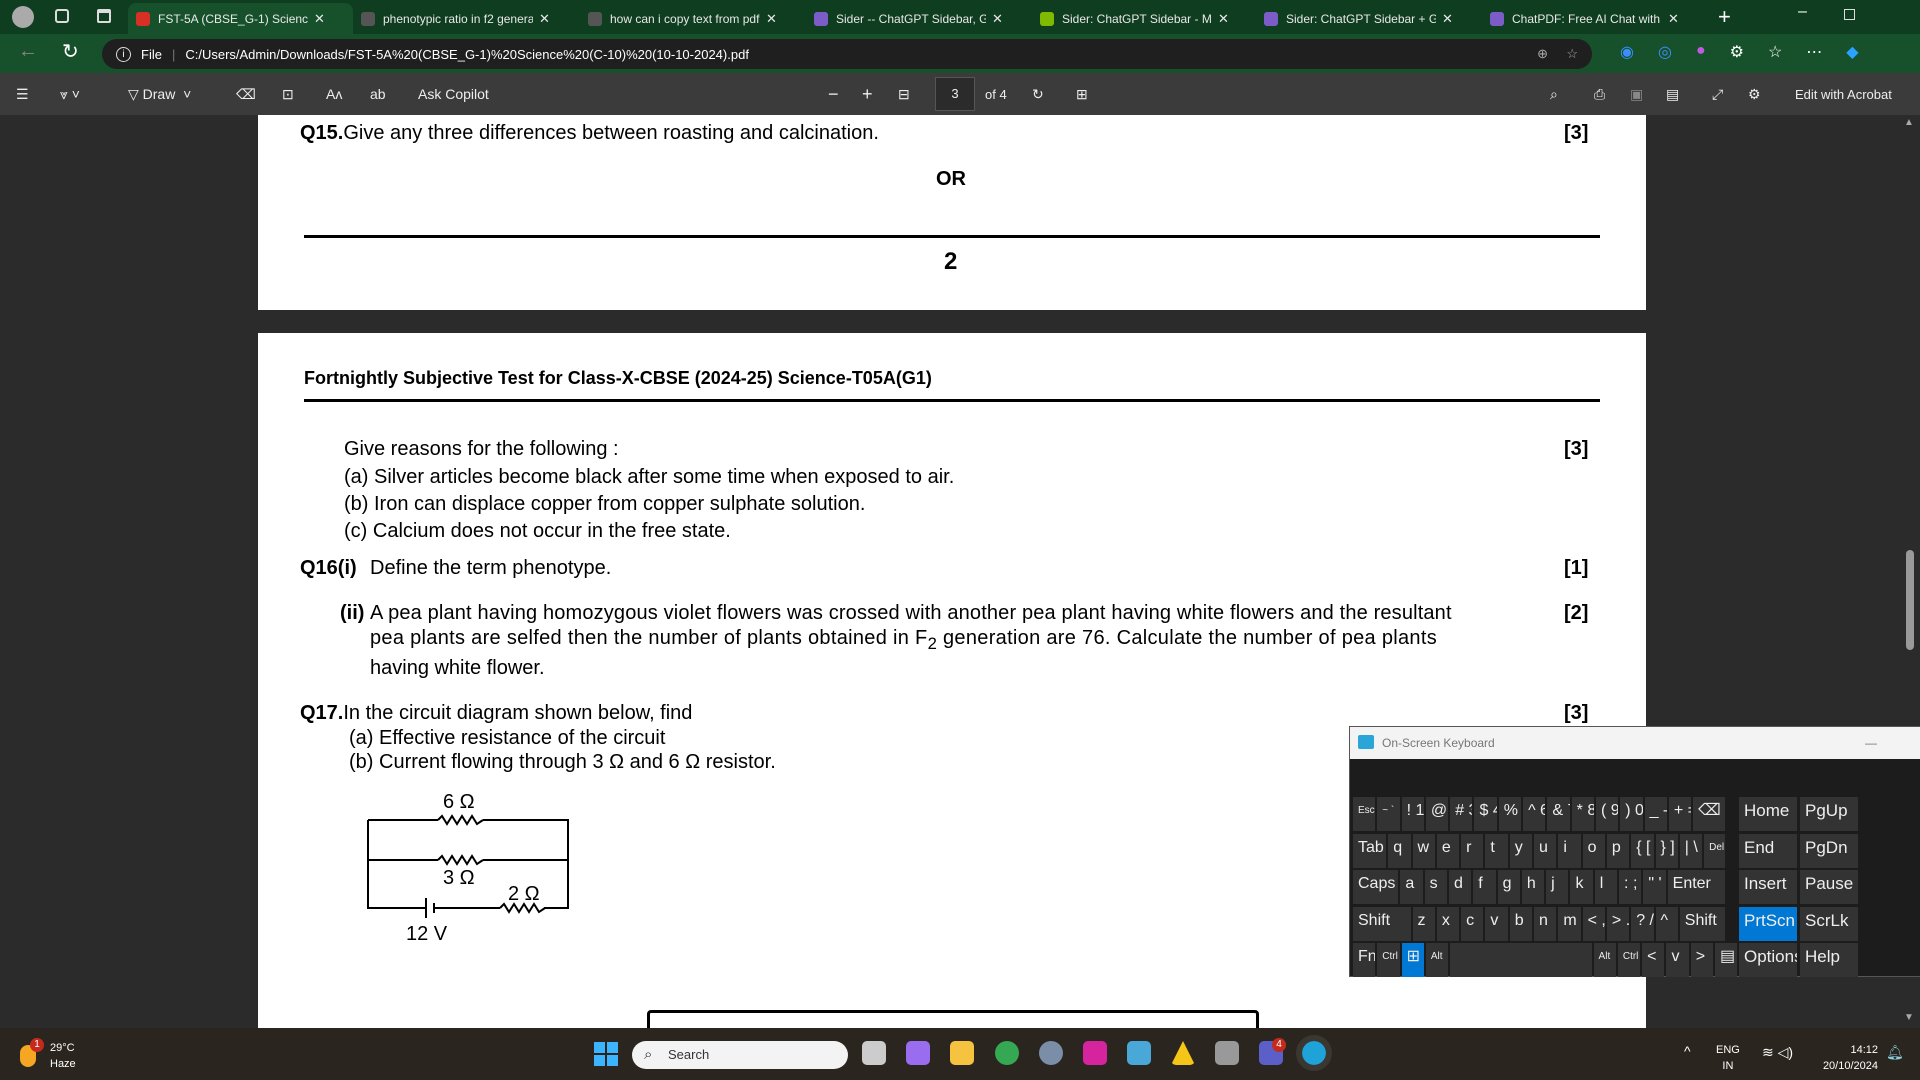  Describe the element at coordinates (1376, 887) in the screenshot. I see `key: Caps` at that location.